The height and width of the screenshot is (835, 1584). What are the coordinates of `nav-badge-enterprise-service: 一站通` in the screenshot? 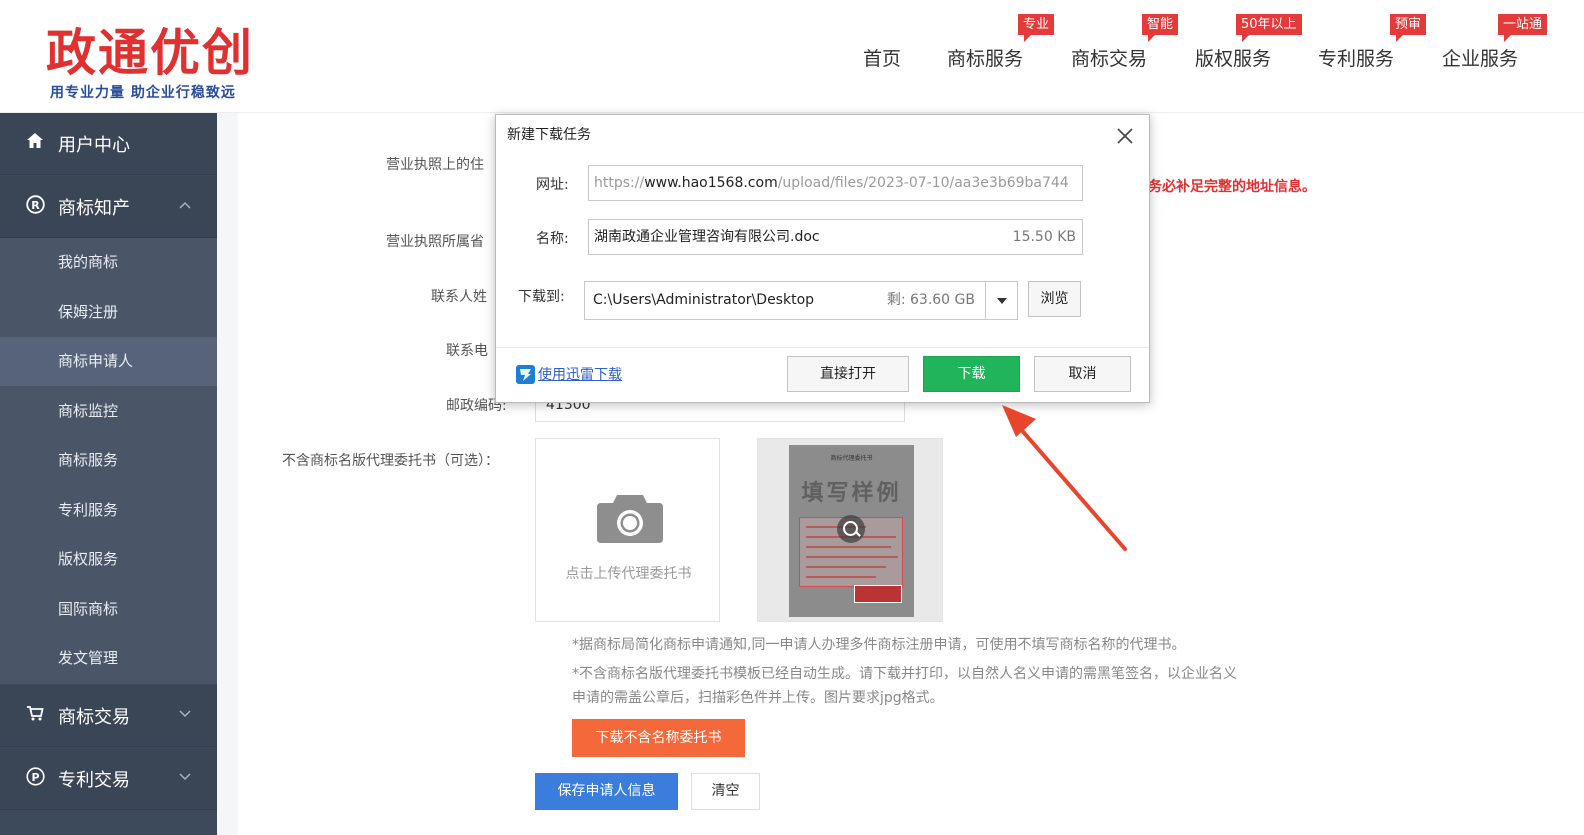 It's located at (1523, 28).